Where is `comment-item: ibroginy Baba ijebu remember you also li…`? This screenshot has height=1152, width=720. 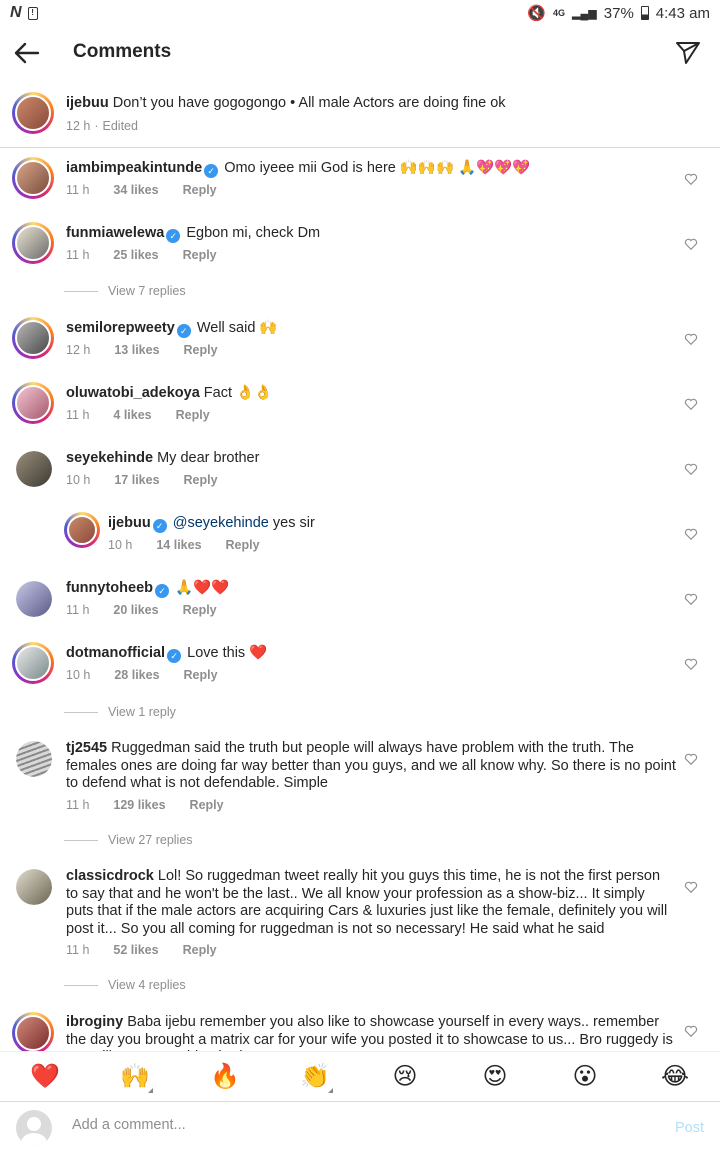 comment-item: ibroginy Baba ijebu remember you also li… is located at coordinates (360, 1030).